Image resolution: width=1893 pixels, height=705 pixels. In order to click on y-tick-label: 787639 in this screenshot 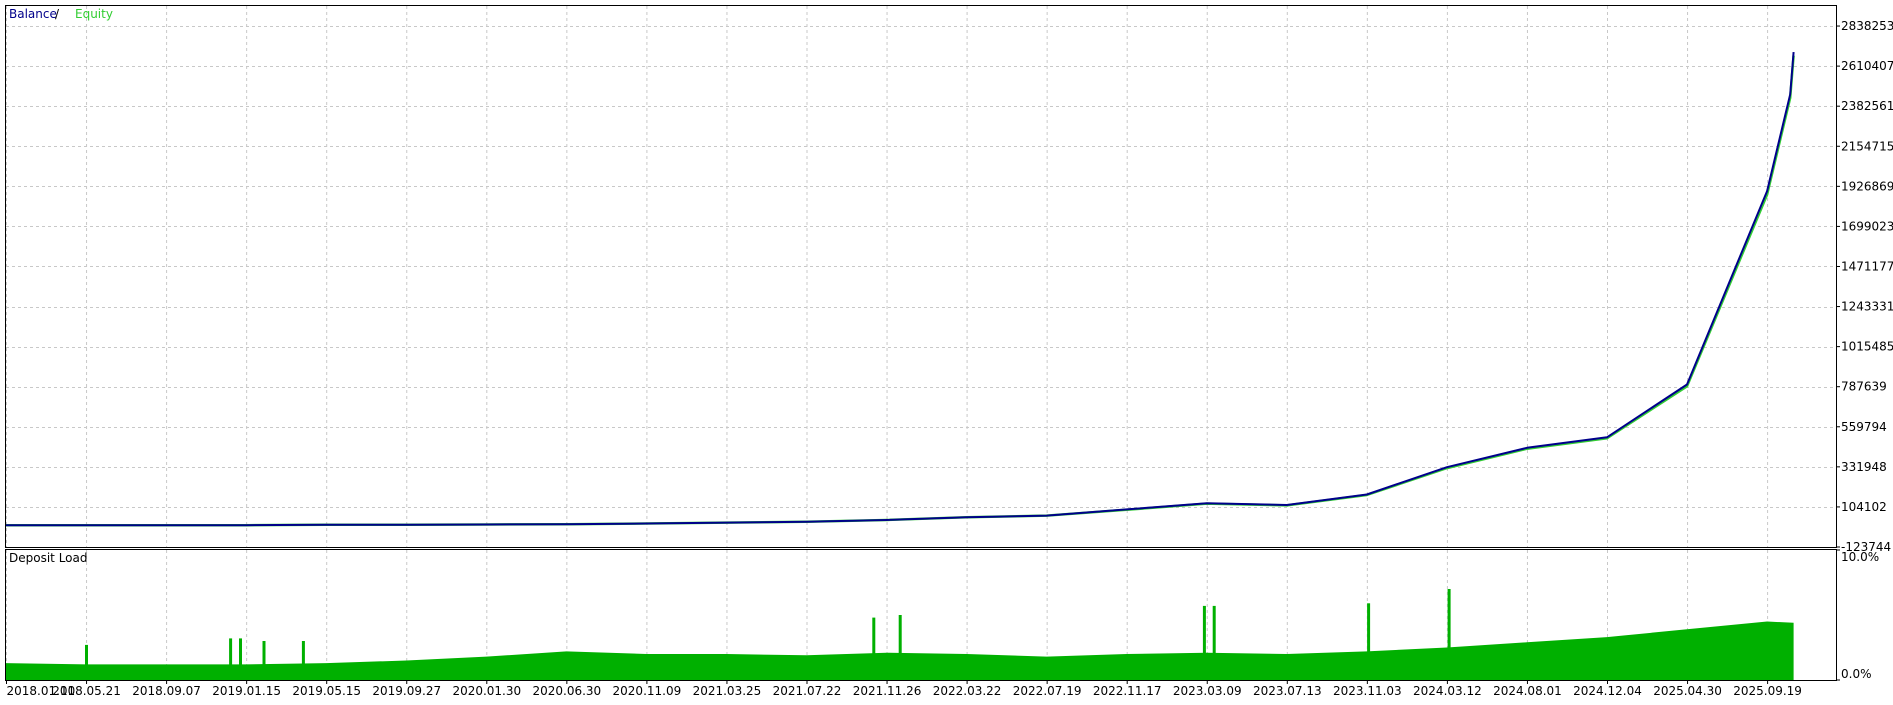, I will do `click(1864, 387)`.